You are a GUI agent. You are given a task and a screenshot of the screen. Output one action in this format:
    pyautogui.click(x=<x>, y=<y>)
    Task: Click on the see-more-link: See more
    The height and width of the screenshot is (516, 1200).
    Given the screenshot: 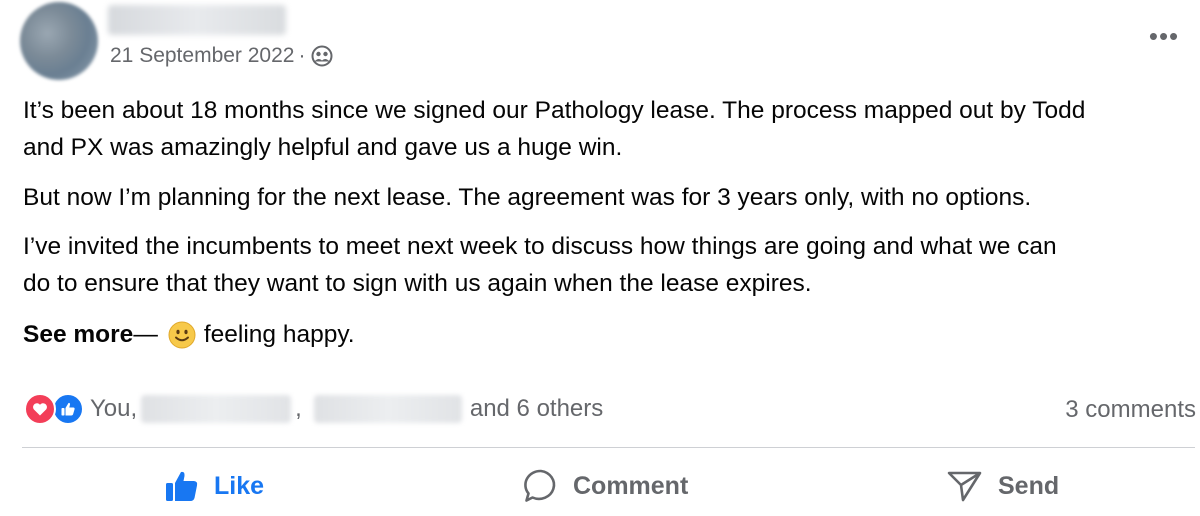 What is the action you would take?
    pyautogui.click(x=78, y=334)
    